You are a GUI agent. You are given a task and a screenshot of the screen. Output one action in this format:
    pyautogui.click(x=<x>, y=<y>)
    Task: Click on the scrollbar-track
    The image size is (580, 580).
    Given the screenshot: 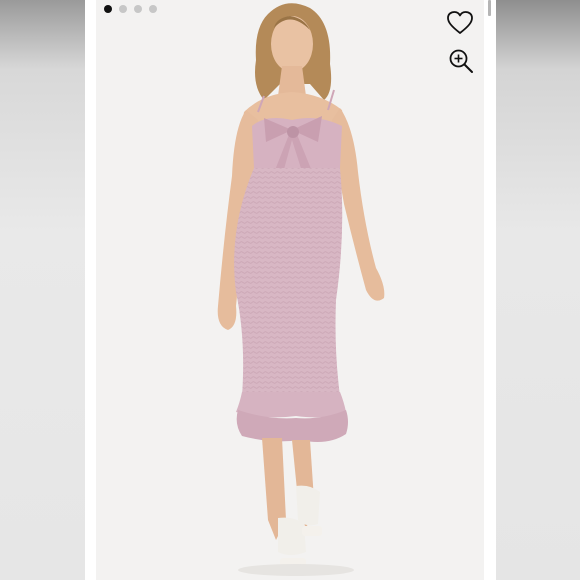 What is the action you would take?
    pyautogui.click(x=489, y=290)
    